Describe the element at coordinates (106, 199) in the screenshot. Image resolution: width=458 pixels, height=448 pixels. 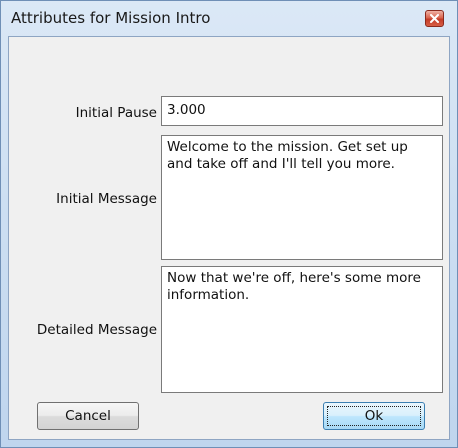
I see `initial-message-label: Initial Message` at that location.